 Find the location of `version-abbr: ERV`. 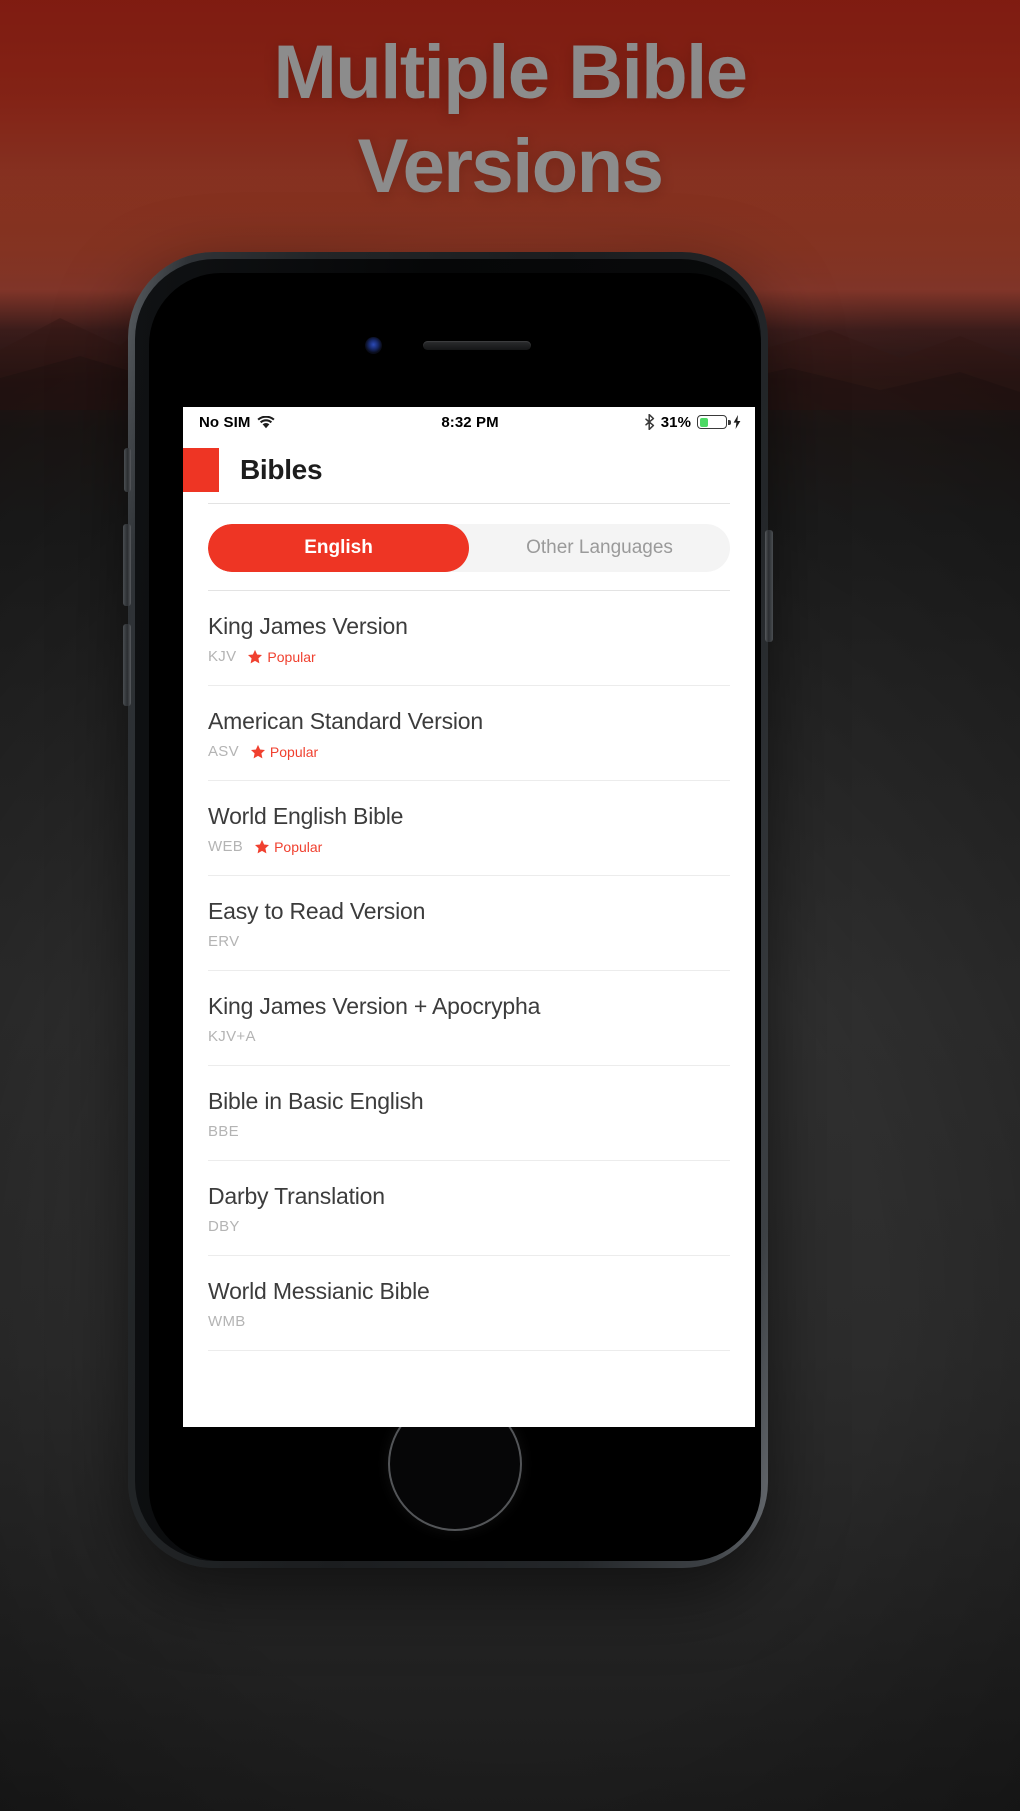

version-abbr: ERV is located at coordinates (224, 941).